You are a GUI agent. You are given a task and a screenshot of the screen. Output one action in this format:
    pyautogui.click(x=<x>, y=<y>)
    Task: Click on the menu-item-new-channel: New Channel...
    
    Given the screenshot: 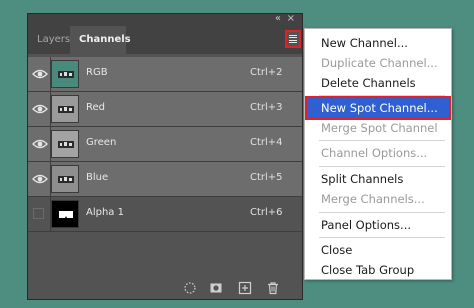 What is the action you would take?
    pyautogui.click(x=378, y=43)
    